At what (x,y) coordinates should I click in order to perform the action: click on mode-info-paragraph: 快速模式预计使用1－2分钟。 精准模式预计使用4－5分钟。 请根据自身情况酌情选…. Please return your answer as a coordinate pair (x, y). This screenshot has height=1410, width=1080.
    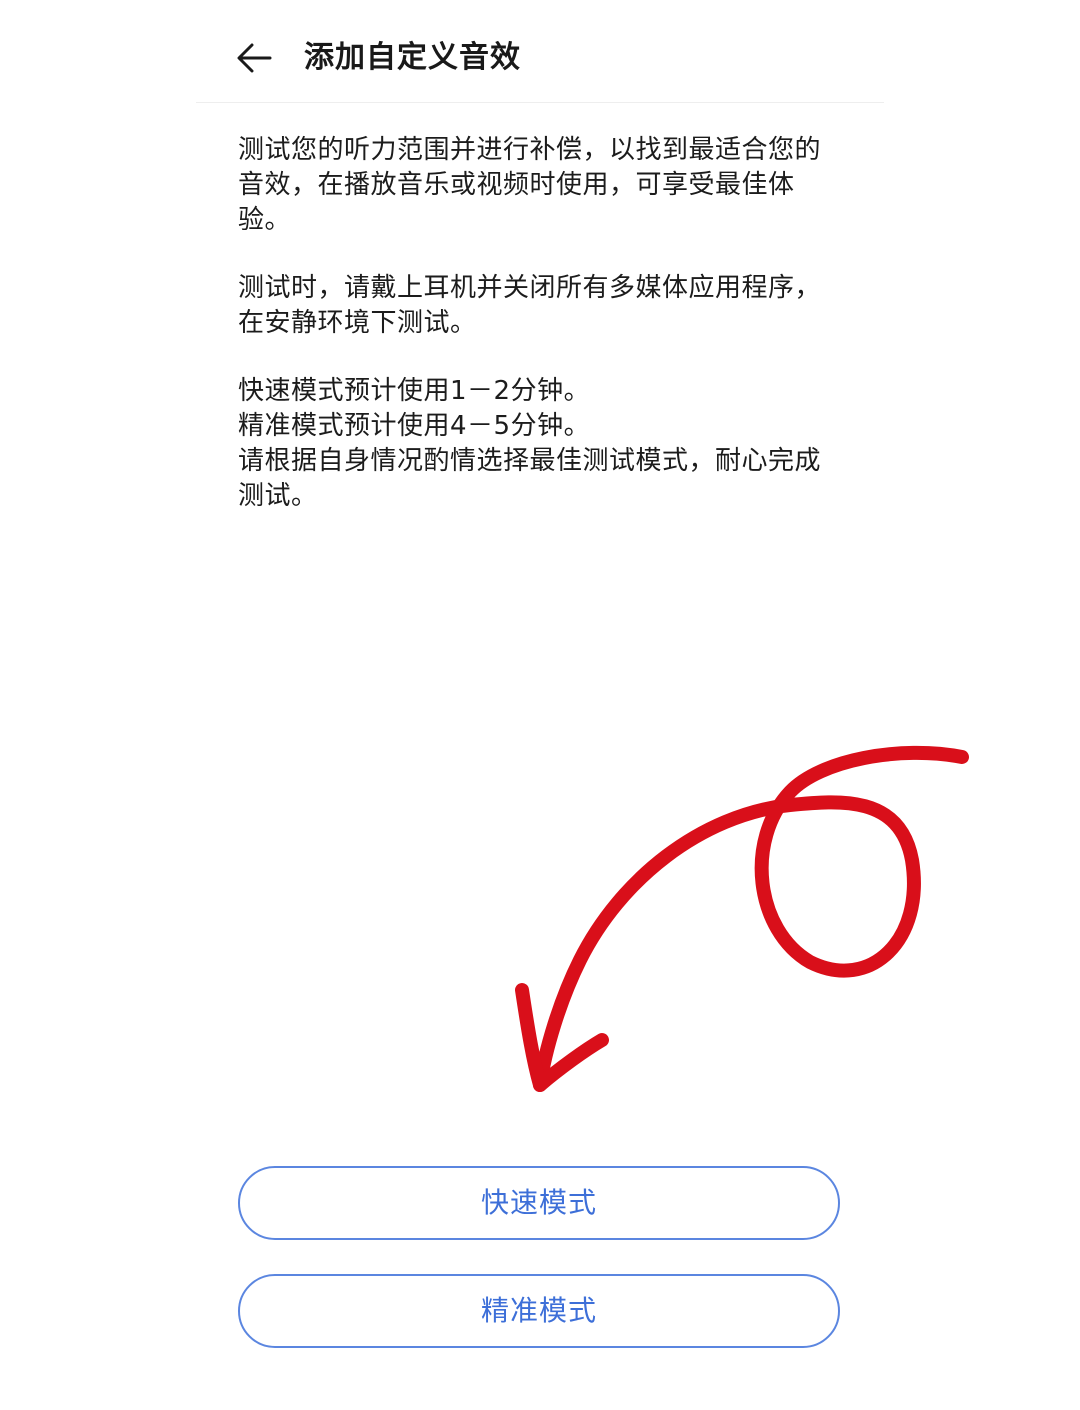
    Looking at the image, I should click on (530, 443).